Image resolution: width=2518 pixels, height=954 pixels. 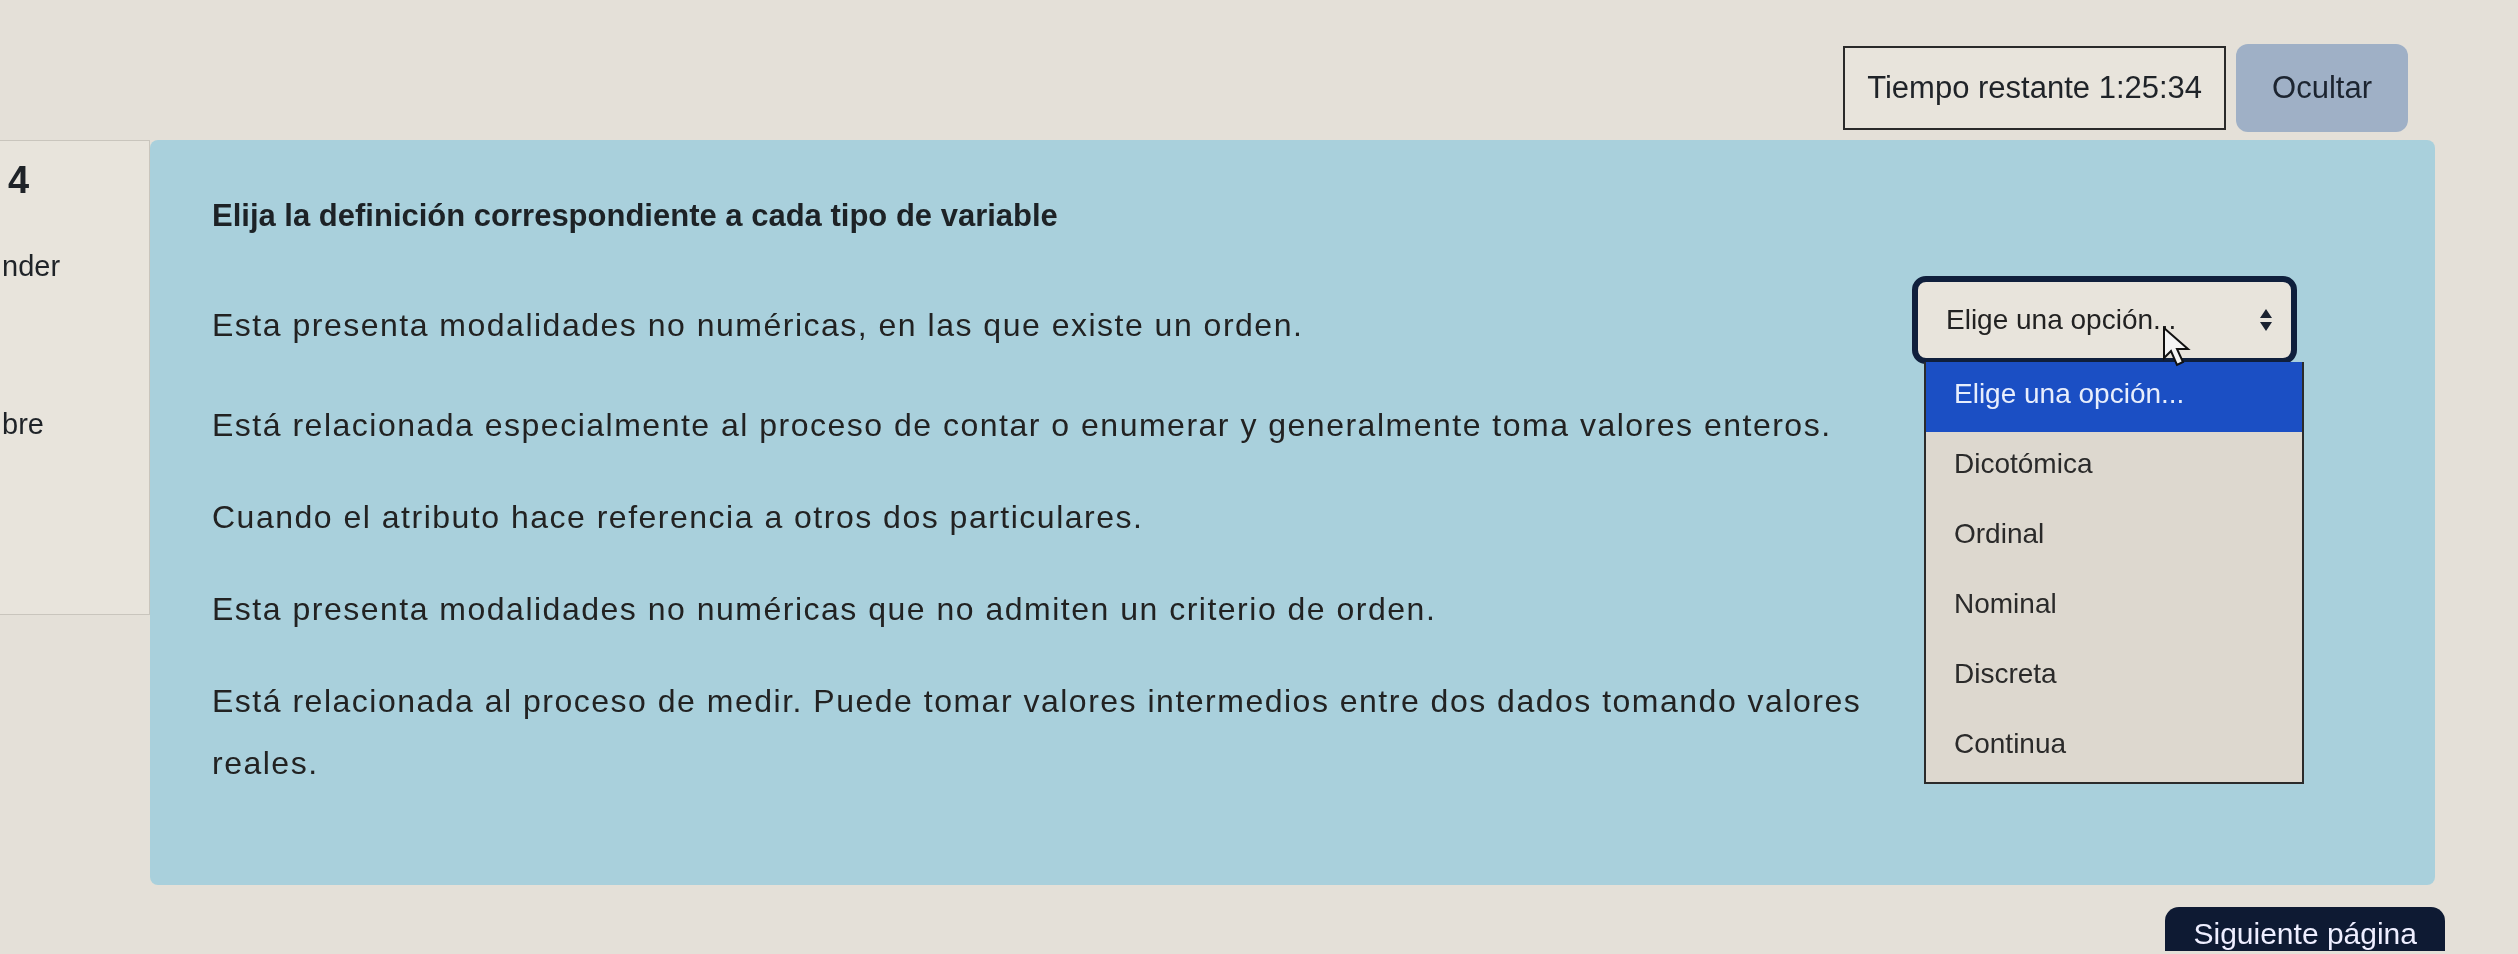 I want to click on dropdown-option: Discreta, so click(x=2114, y=677).